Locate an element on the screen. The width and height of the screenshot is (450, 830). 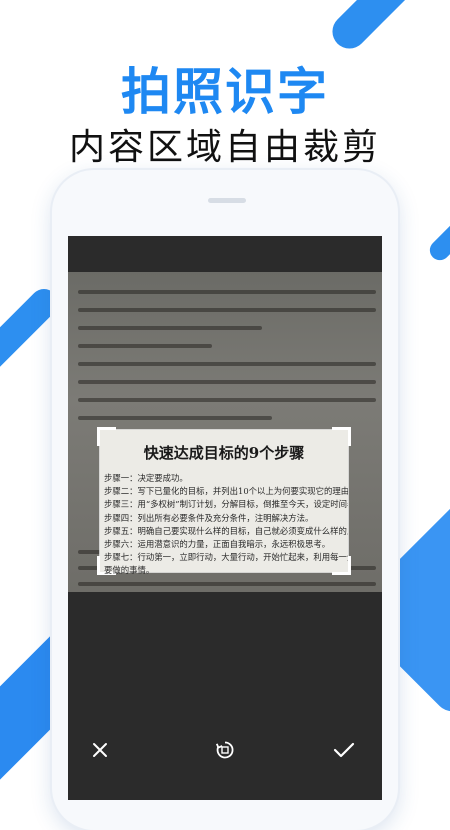
hero-subtitle: 内容区域自由裁剪 is located at coordinates (224, 147).